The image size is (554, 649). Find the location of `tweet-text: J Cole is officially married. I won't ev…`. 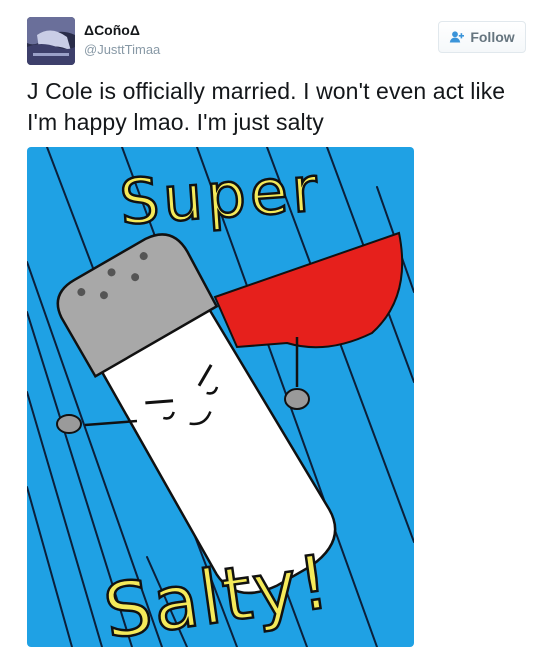

tweet-text: J Cole is officially married. I won't ev… is located at coordinates (266, 106).